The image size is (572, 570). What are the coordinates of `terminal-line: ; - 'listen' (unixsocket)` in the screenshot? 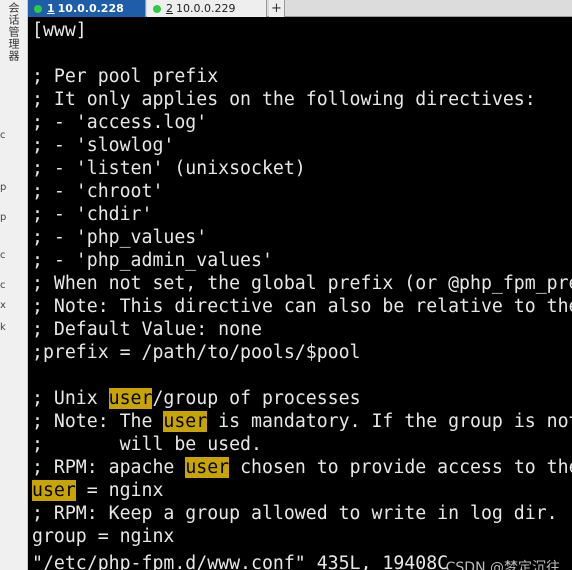 It's located at (169, 168).